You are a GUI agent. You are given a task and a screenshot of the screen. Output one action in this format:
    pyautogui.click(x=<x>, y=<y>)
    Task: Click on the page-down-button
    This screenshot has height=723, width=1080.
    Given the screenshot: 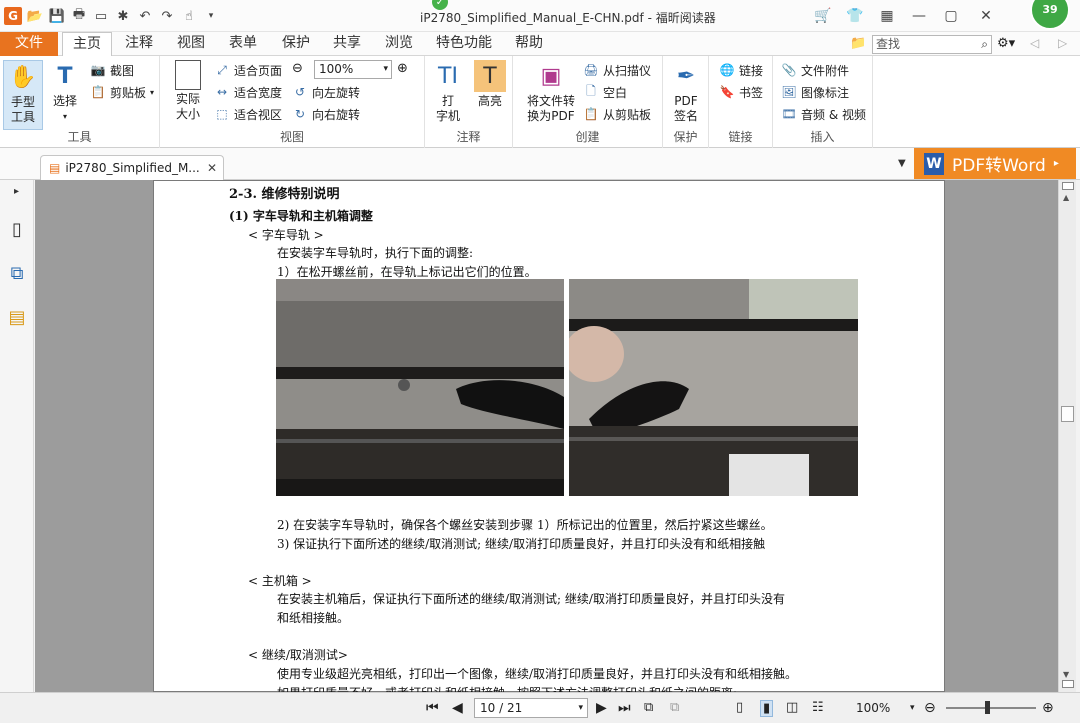 What is the action you would take?
    pyautogui.click(x=1068, y=684)
    